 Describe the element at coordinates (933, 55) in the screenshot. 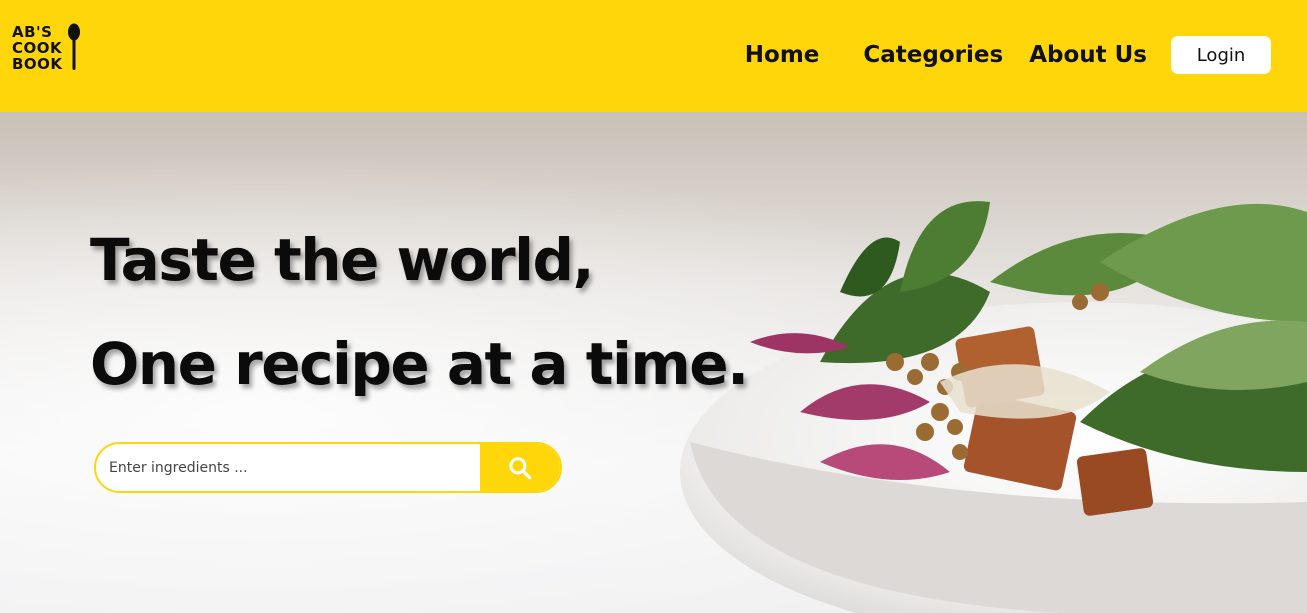

I see `nav-link-categories: Categories` at that location.